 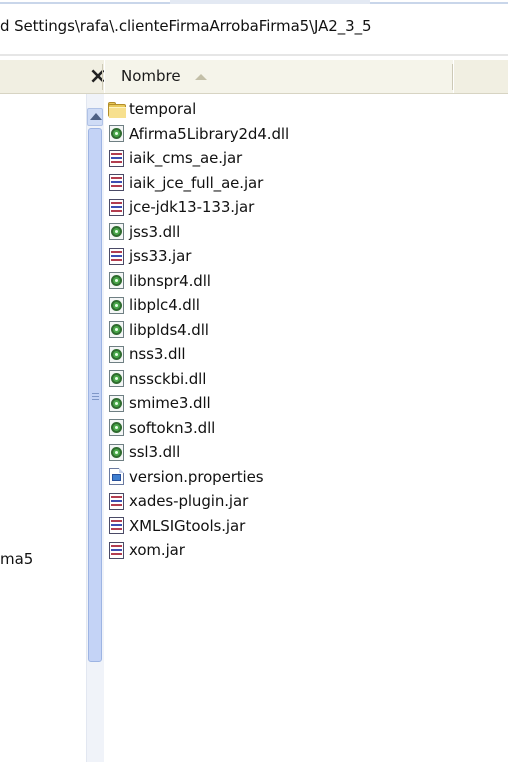 I want to click on file-list-item: xades-plugin.jar, so click(x=274, y=501).